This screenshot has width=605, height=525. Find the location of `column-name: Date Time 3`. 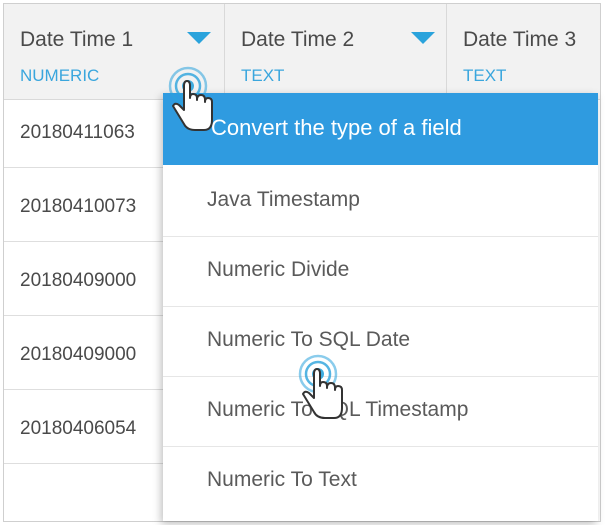

column-name: Date Time 3 is located at coordinates (520, 39).